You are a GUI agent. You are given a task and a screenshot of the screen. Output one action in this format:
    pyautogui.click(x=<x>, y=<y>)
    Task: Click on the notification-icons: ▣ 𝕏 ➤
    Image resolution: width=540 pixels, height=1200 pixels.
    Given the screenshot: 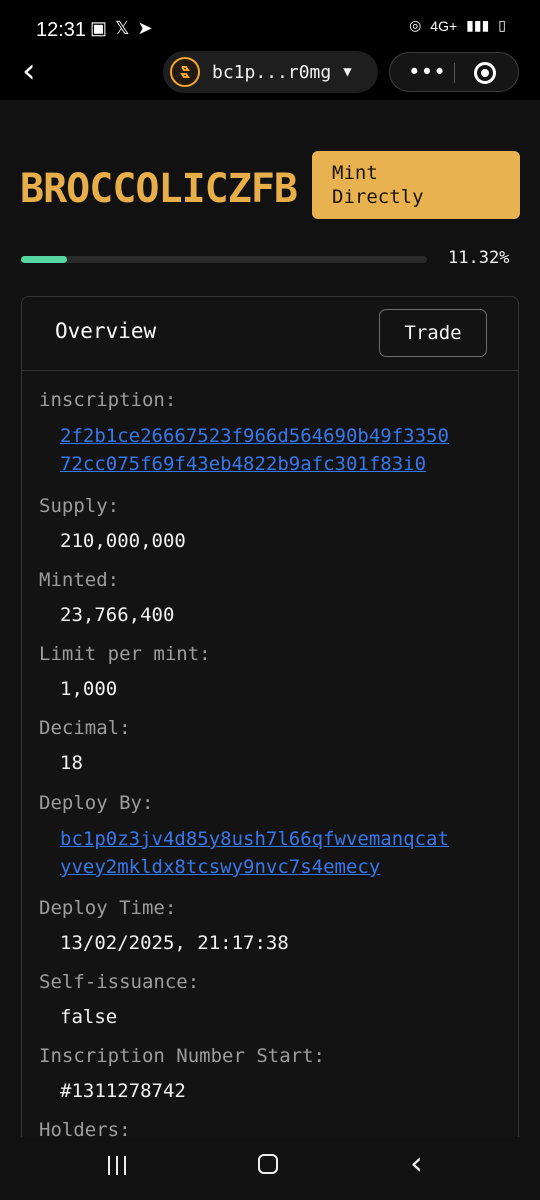 What is the action you would take?
    pyautogui.click(x=121, y=28)
    